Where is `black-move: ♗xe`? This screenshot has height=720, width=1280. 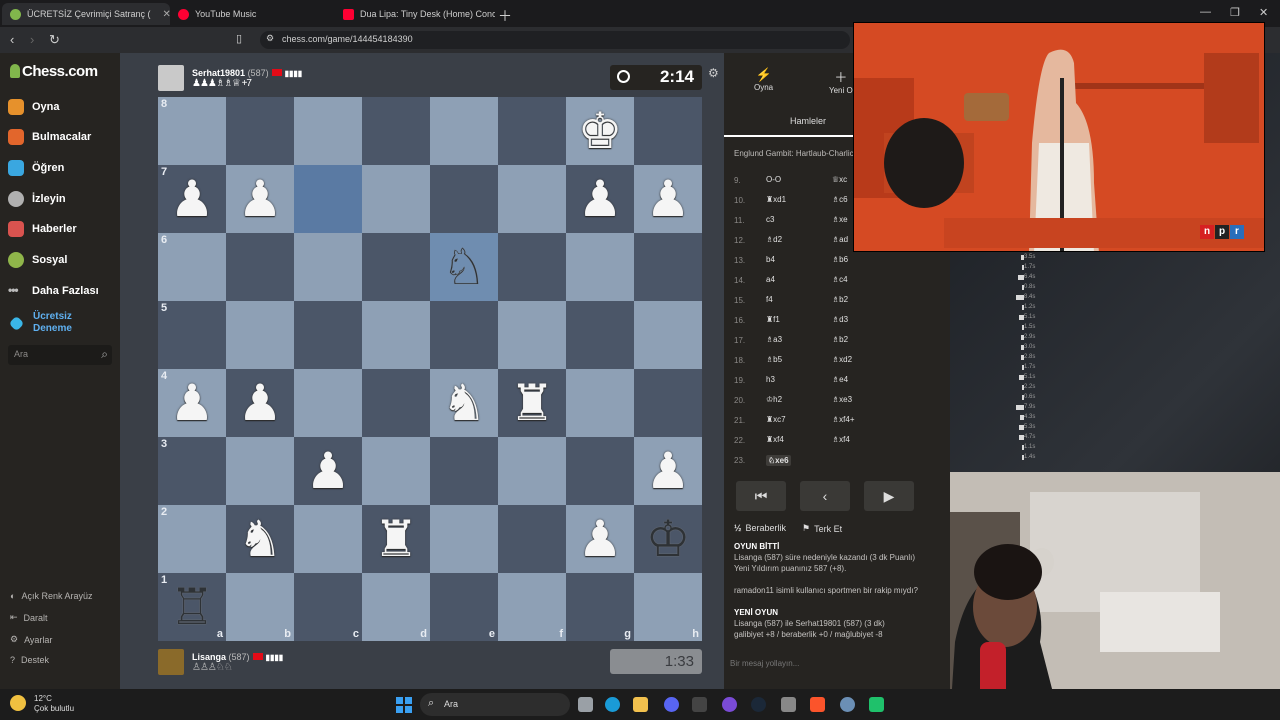 black-move: ♗xe is located at coordinates (840, 219).